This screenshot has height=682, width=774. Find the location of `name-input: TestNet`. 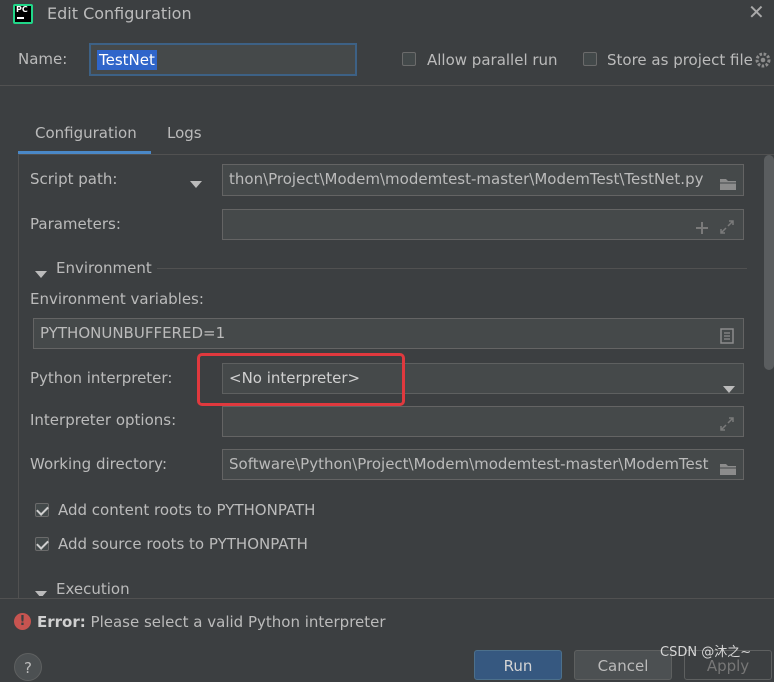

name-input: TestNet is located at coordinates (223, 59).